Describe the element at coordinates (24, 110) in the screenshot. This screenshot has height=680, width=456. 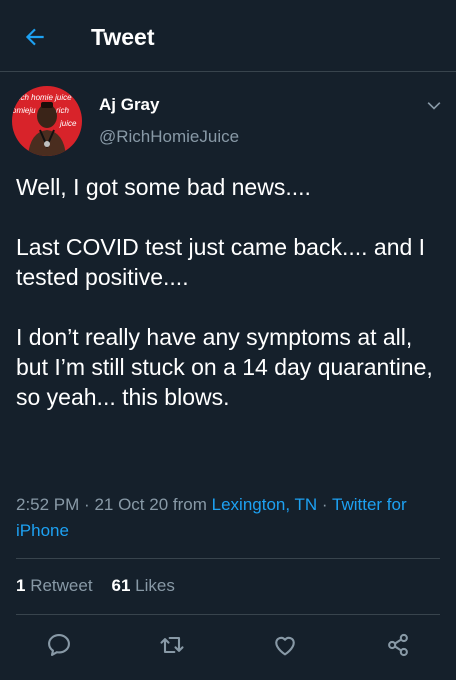
I see `svg-text: omieju` at that location.